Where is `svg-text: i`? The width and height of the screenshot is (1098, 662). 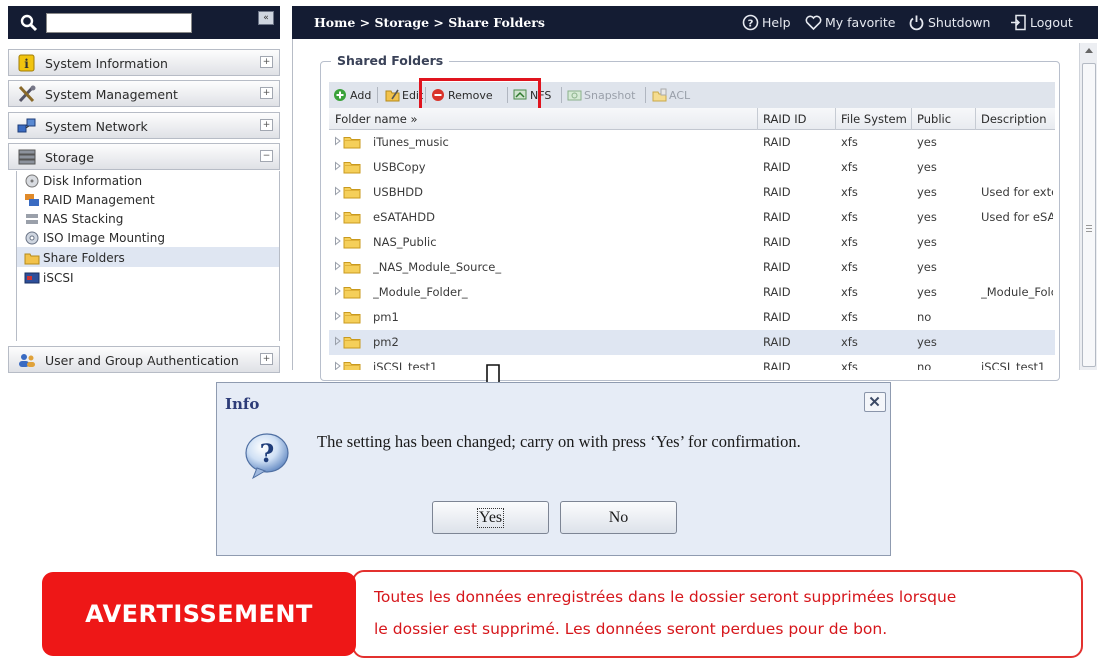 svg-text: i is located at coordinates (26, 64).